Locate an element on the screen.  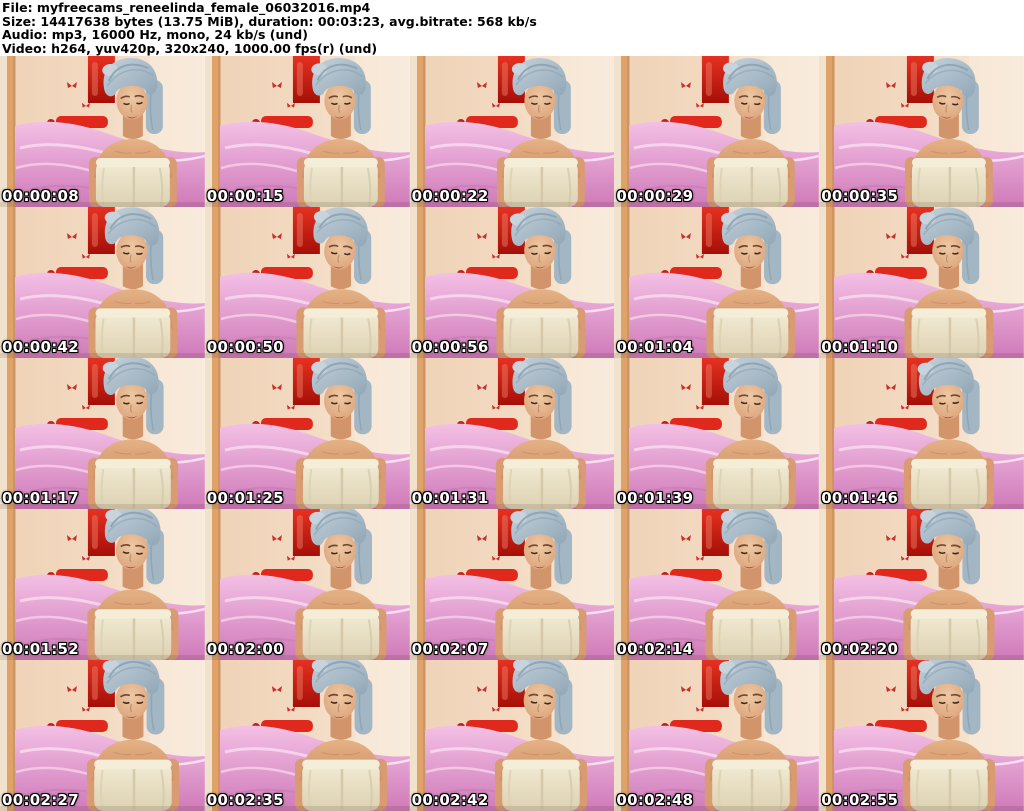
timestamp-overlay: 00:00:50 is located at coordinates (245, 347).